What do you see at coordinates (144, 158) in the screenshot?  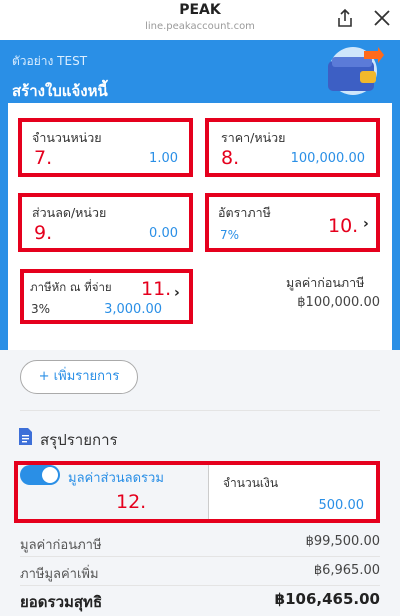 I see `quantity-value: 1.00` at bounding box center [144, 158].